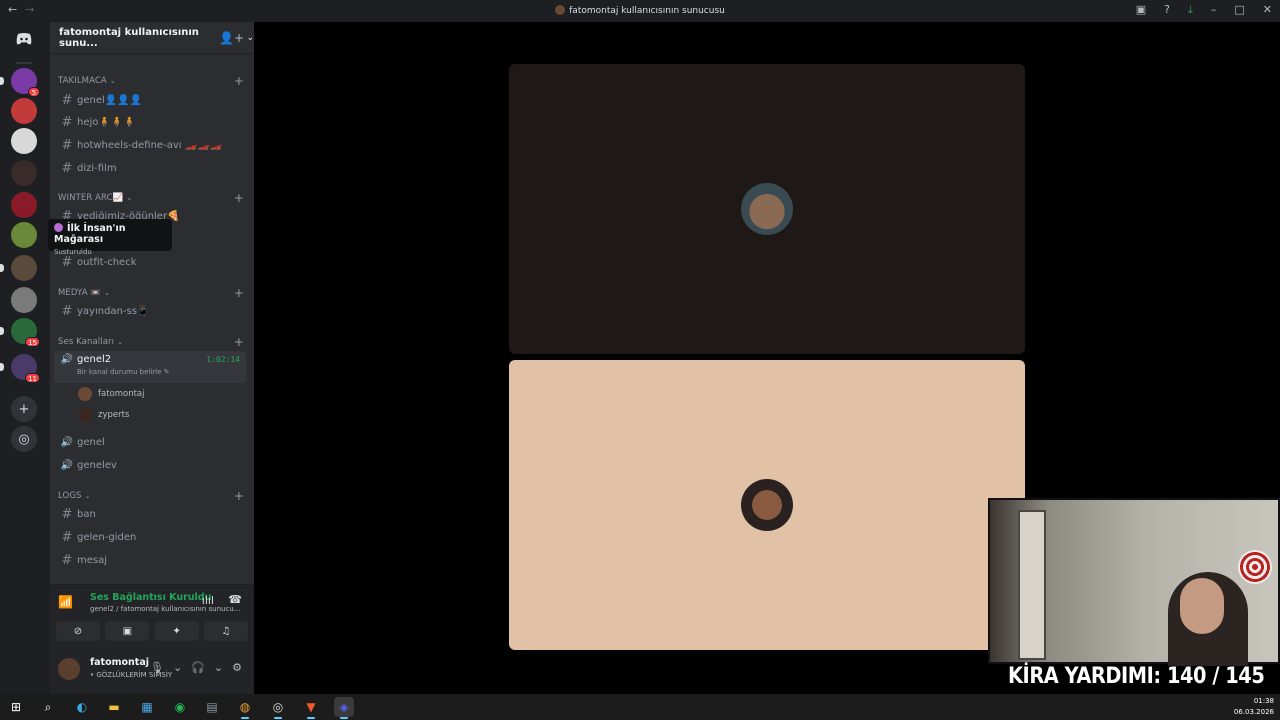  I want to click on file-explorer-icon: ▬, so click(114, 707).